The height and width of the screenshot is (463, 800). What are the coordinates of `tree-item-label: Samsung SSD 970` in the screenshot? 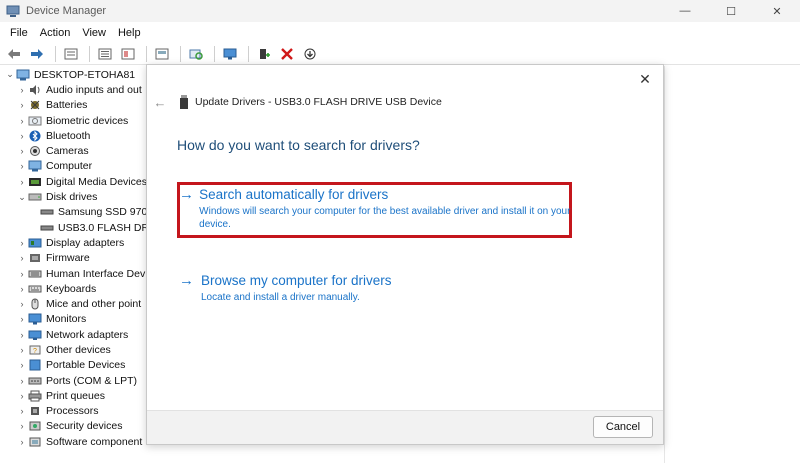 It's located at (103, 212).